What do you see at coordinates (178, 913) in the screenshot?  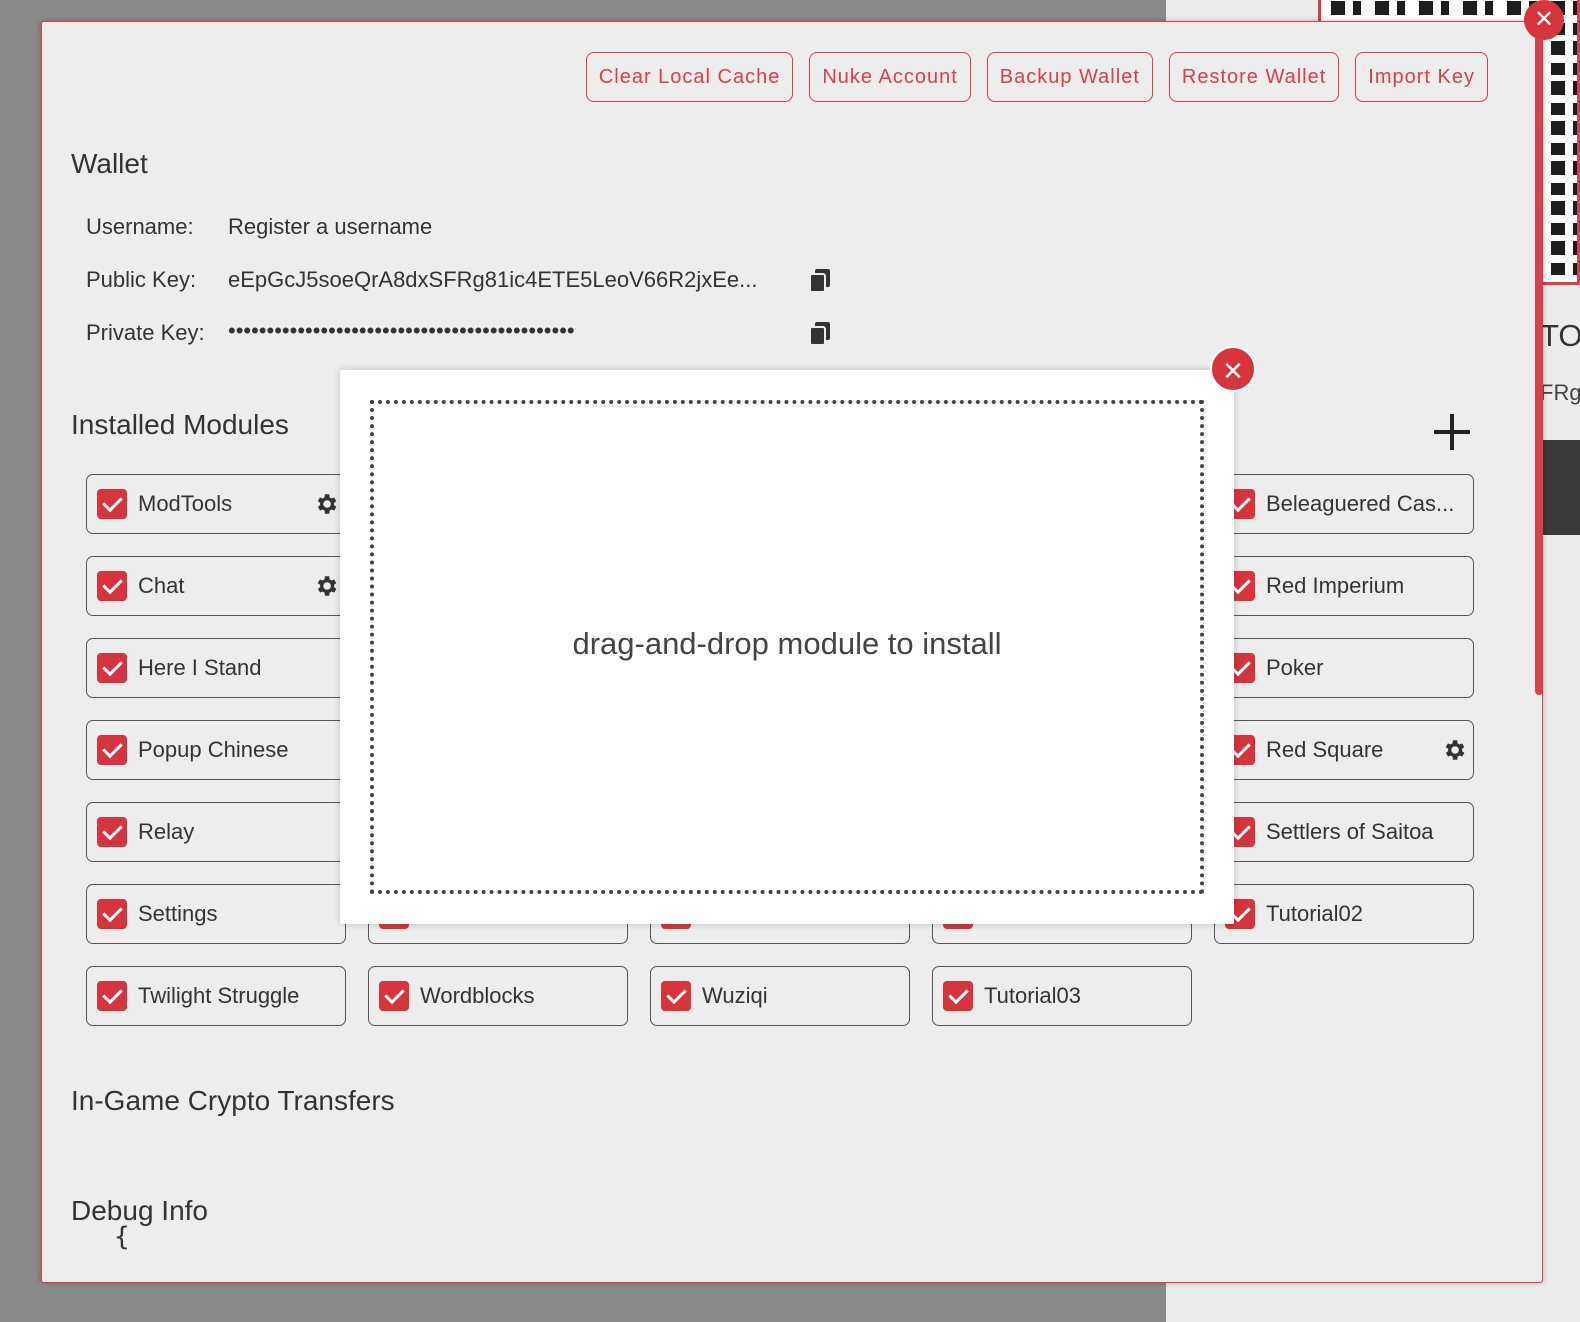 I see `module-label: Settings` at bounding box center [178, 913].